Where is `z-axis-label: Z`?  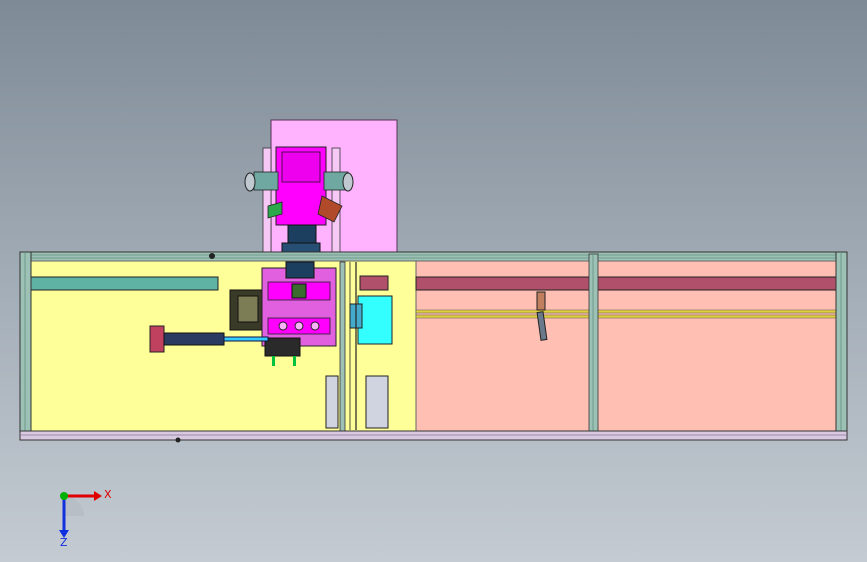
z-axis-label: Z is located at coordinates (64, 542).